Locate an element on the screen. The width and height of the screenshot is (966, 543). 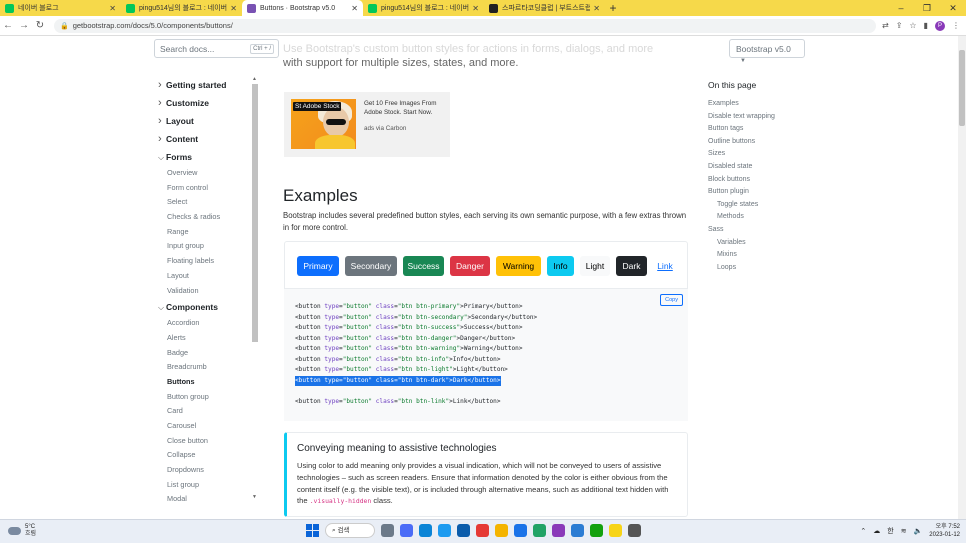
taskbar-search: ⌕ 검색 is located at coordinates (350, 530).